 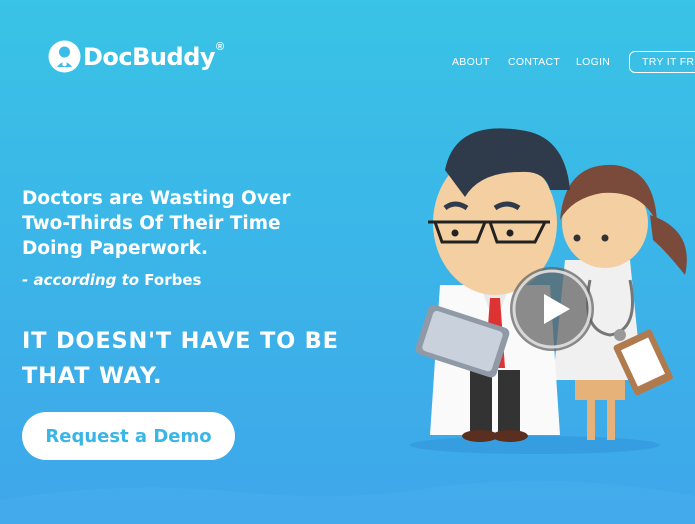 What do you see at coordinates (593, 62) in the screenshot?
I see `nav-login: LOGIN` at bounding box center [593, 62].